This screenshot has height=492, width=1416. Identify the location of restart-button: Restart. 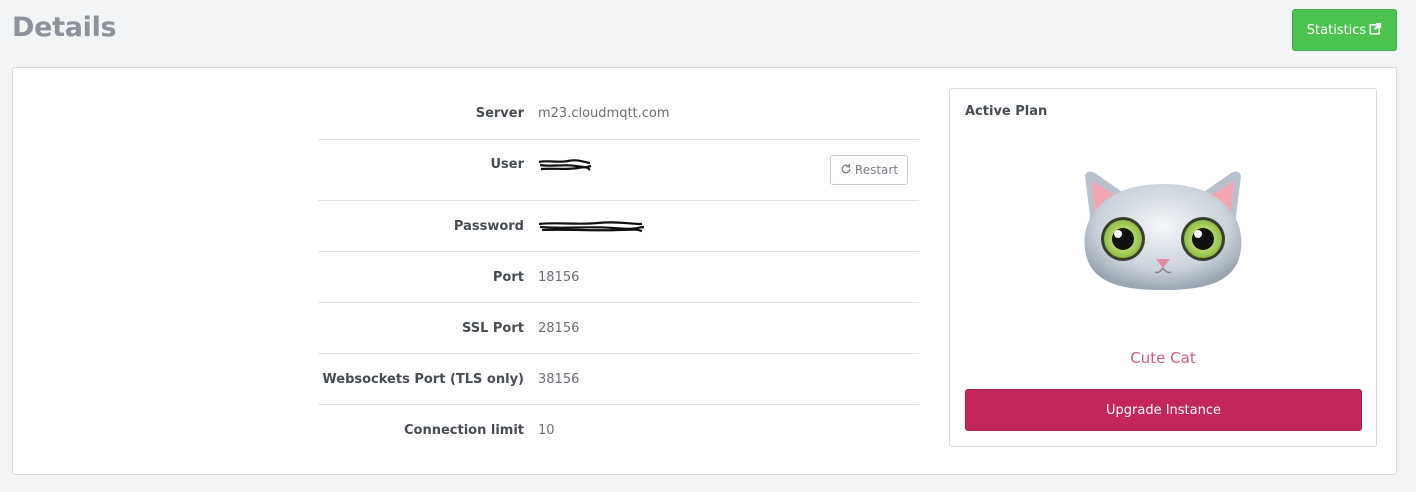
(869, 170).